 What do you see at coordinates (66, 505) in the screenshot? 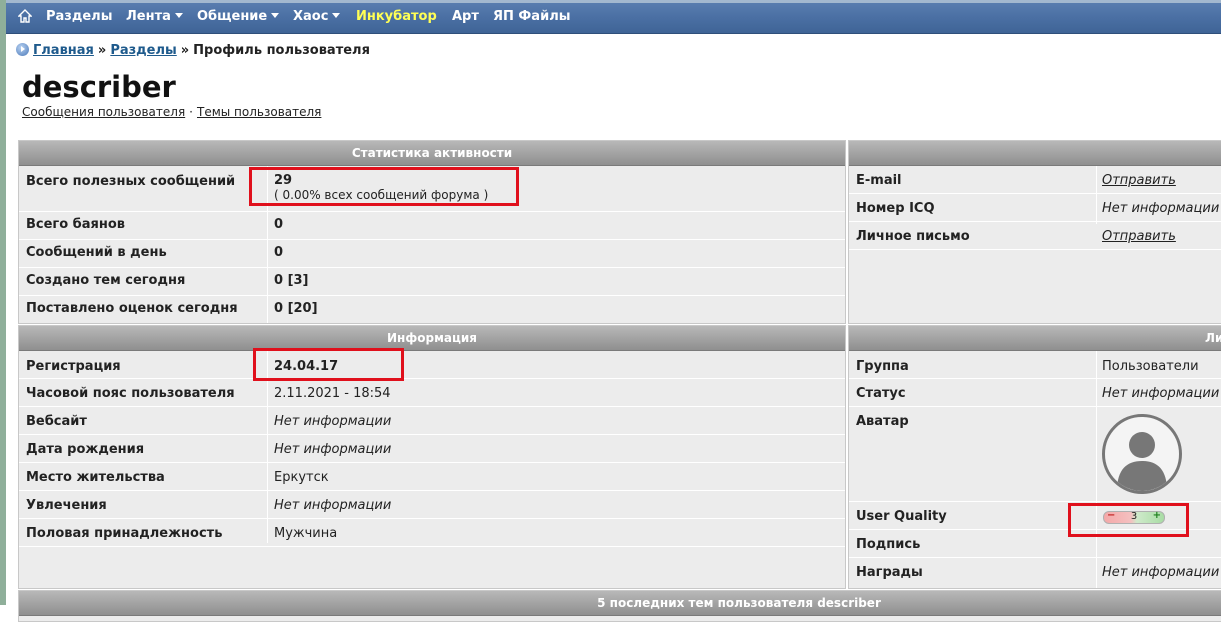
I see `info-row-label: Увлечения` at bounding box center [66, 505].